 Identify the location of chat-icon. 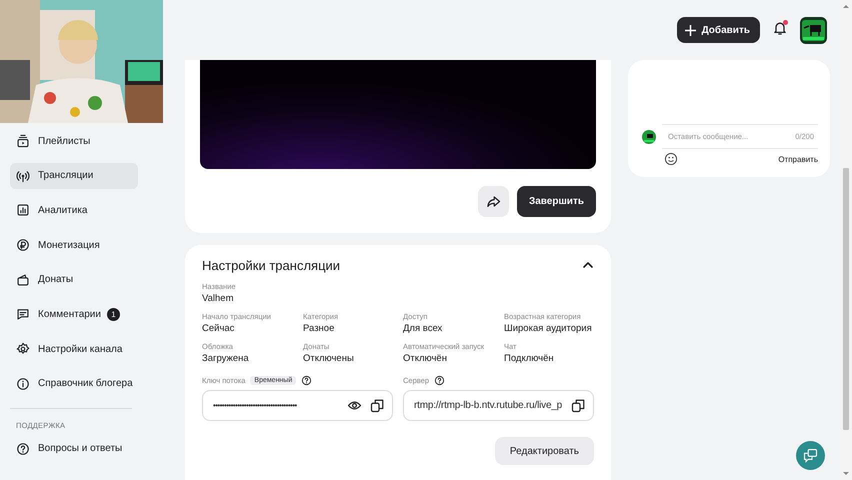
(810, 455).